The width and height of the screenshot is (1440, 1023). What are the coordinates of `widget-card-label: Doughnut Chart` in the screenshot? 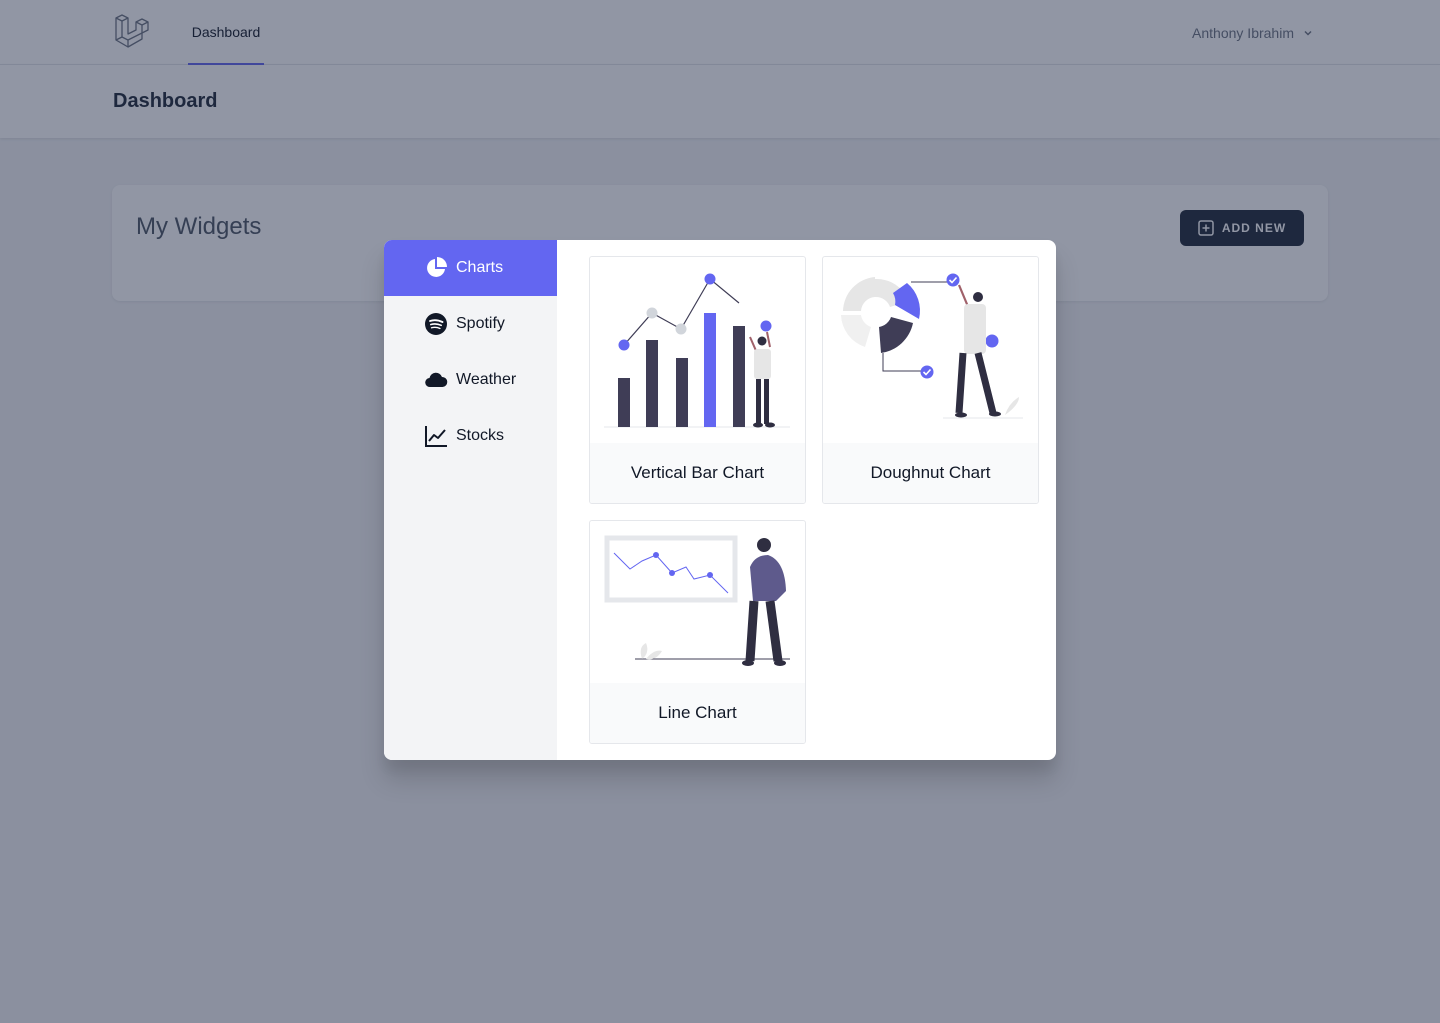 It's located at (930, 473).